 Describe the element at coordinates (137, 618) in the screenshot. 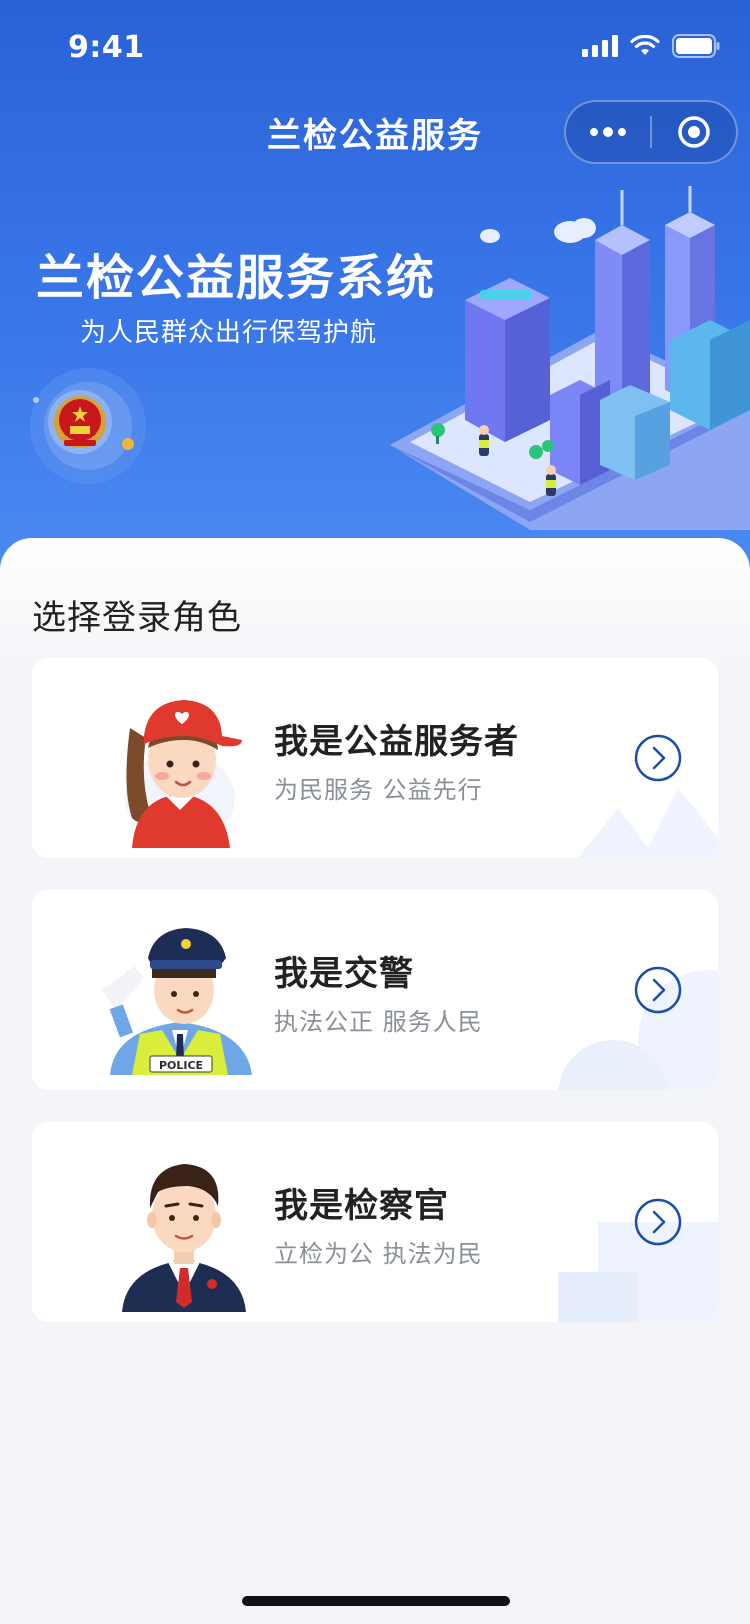

I see `section-title: 选择登录角色` at that location.